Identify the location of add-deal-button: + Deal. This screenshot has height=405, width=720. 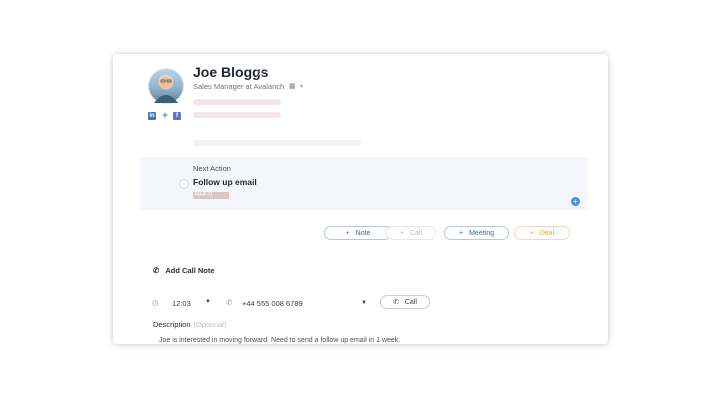
(542, 233).